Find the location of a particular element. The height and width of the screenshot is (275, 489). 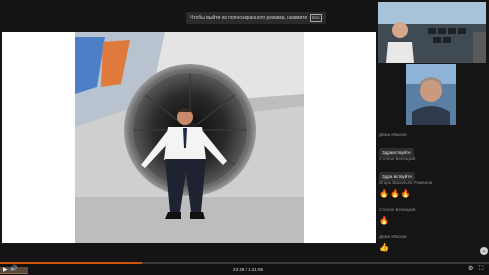

cockpit-video-feed is located at coordinates (432, 32).